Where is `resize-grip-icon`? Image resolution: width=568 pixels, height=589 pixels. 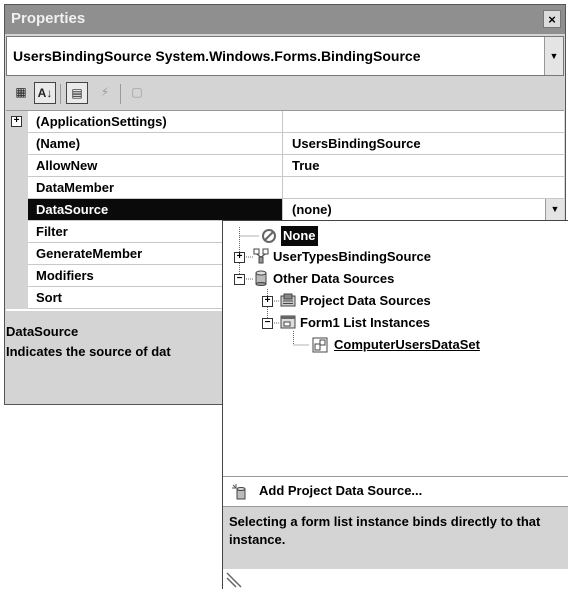
resize-grip-icon is located at coordinates (234, 579).